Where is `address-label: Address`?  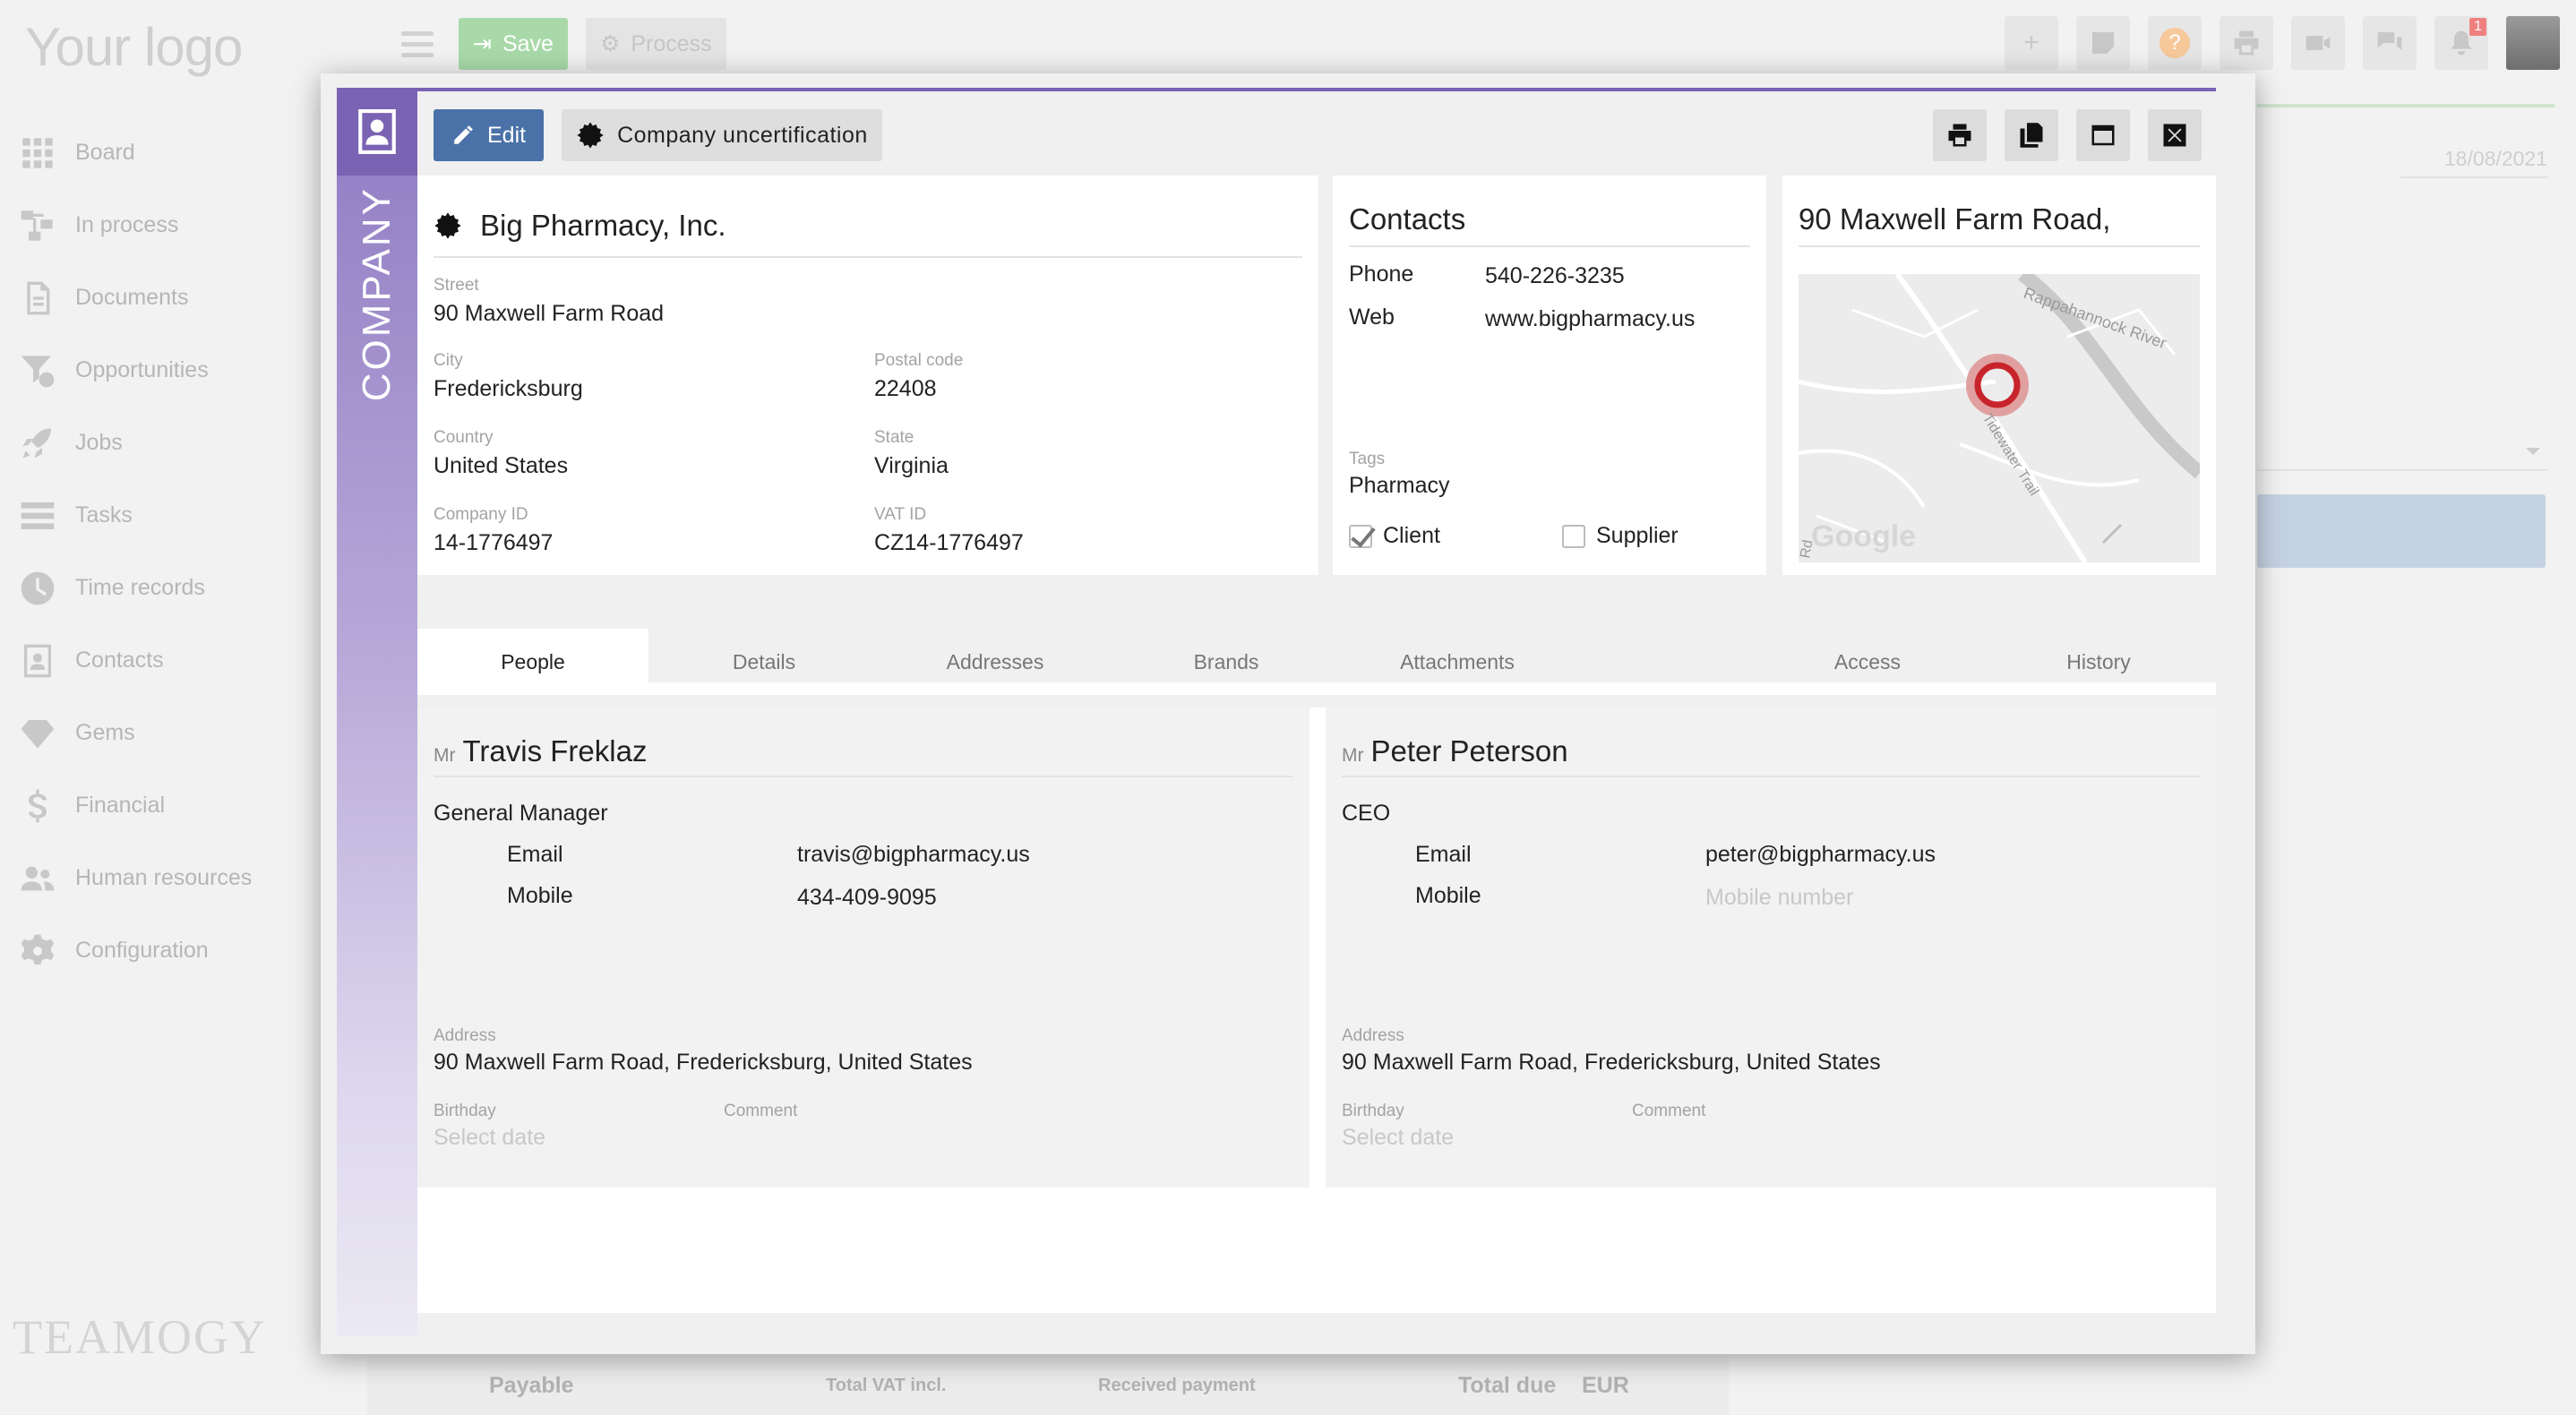 address-label: Address is located at coordinates (1373, 1035).